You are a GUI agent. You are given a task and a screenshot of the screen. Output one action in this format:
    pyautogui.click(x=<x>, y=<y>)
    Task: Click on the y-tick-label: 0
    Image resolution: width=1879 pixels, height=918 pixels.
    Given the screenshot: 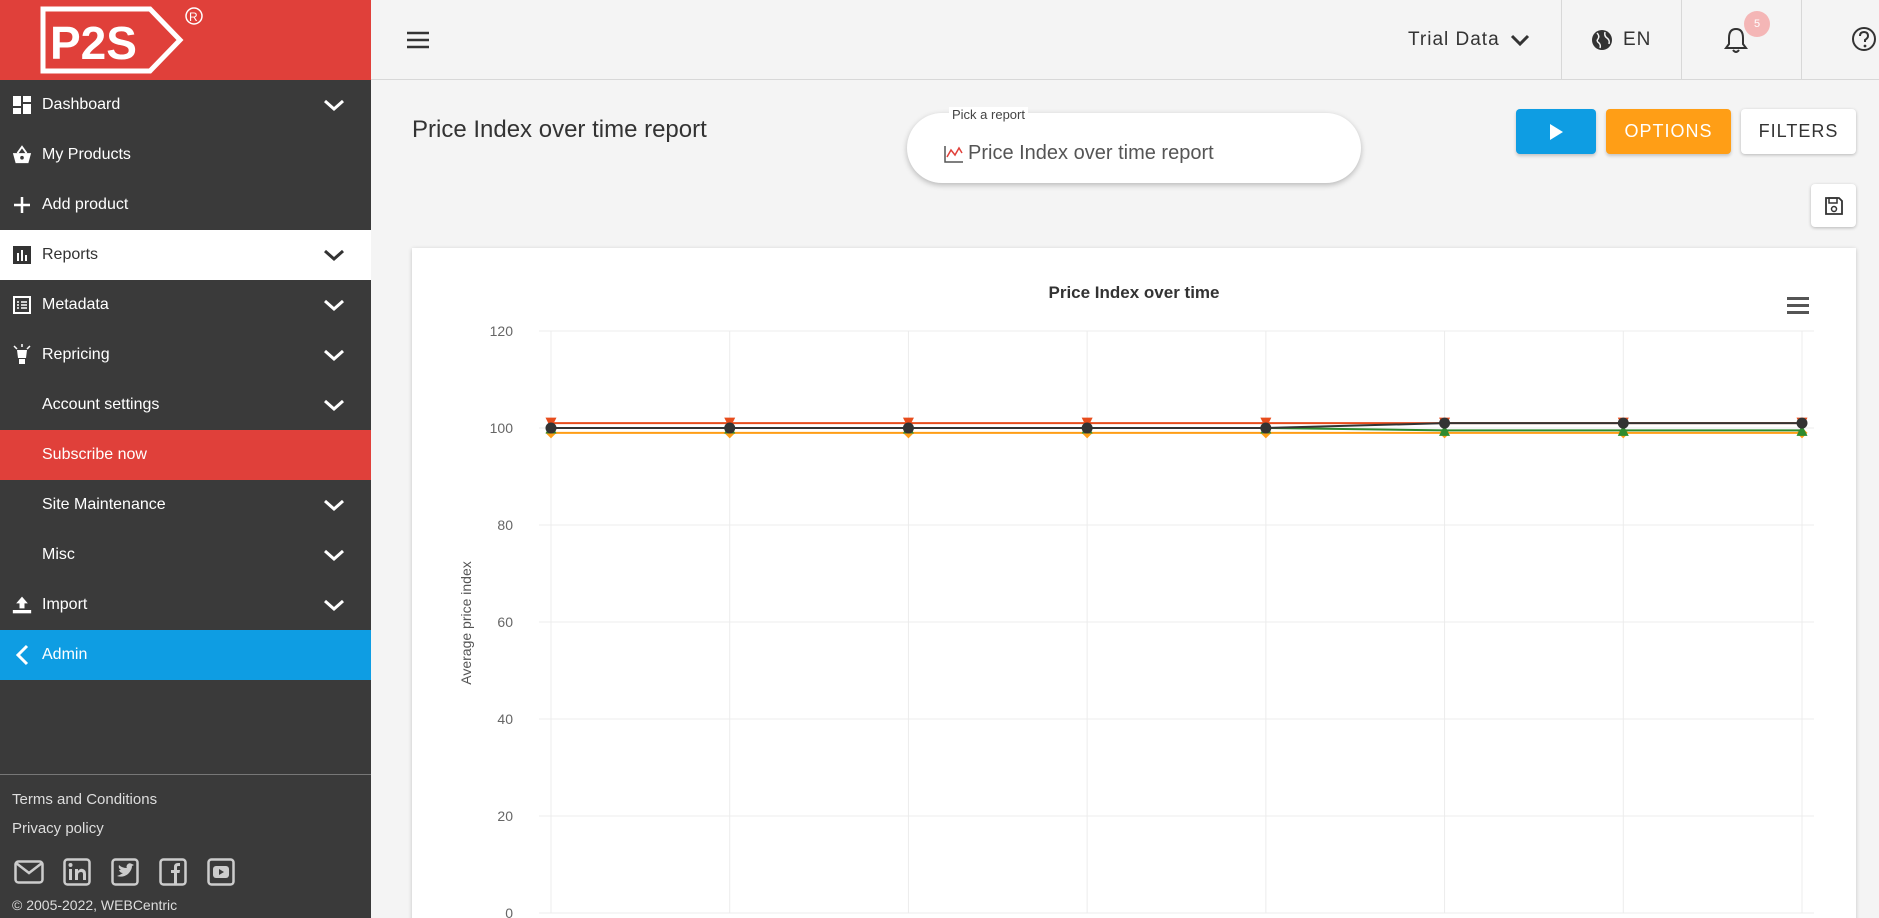 What is the action you would take?
    pyautogui.click(x=509, y=911)
    